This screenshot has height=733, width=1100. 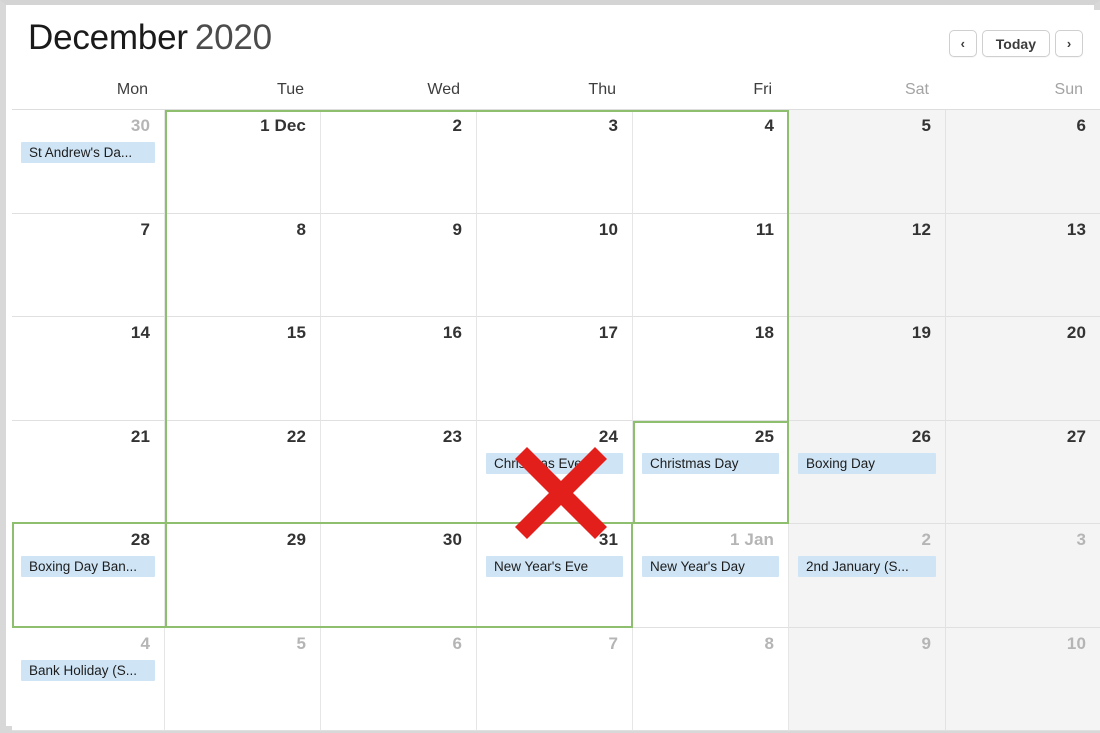 I want to click on day-cell: 13, so click(x=1023, y=265).